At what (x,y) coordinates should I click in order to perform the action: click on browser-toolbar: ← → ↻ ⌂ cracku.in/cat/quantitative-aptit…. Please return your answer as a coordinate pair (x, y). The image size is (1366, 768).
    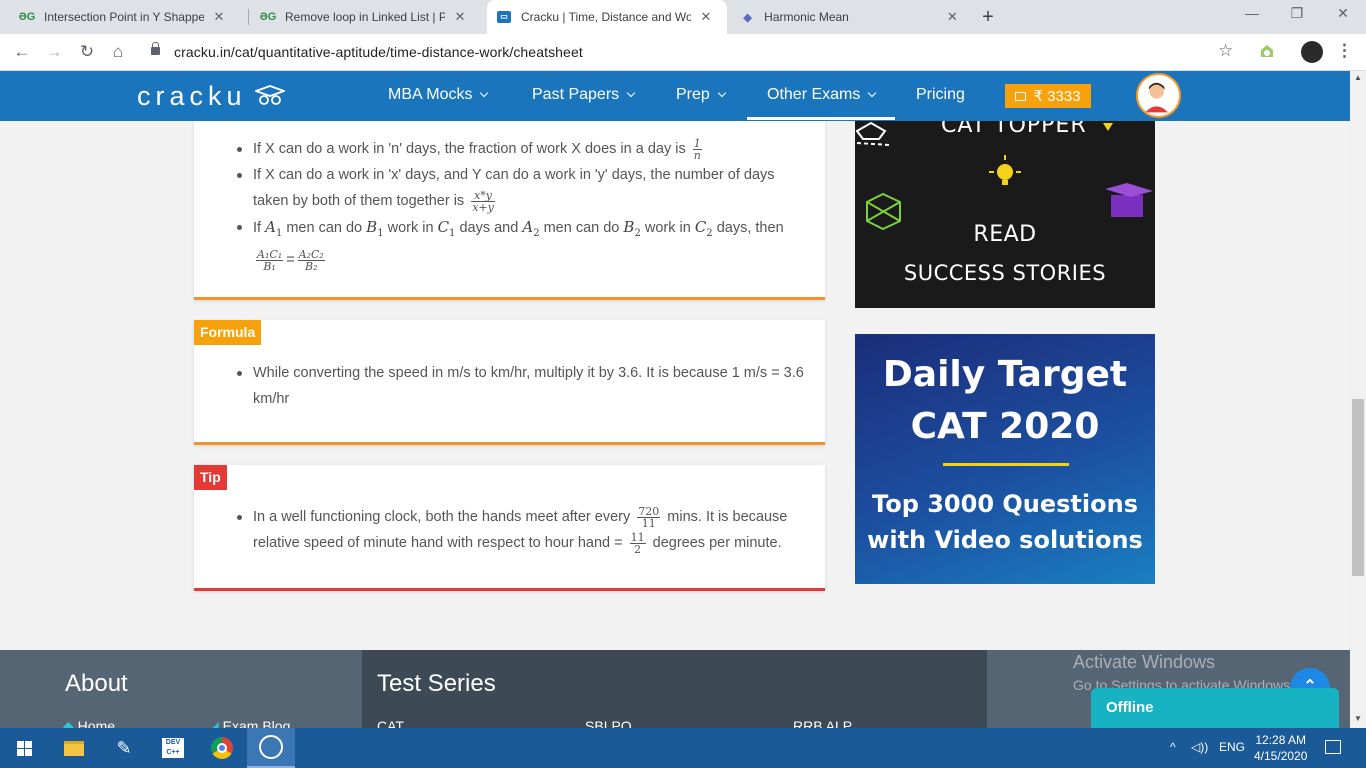
    Looking at the image, I should click on (683, 52).